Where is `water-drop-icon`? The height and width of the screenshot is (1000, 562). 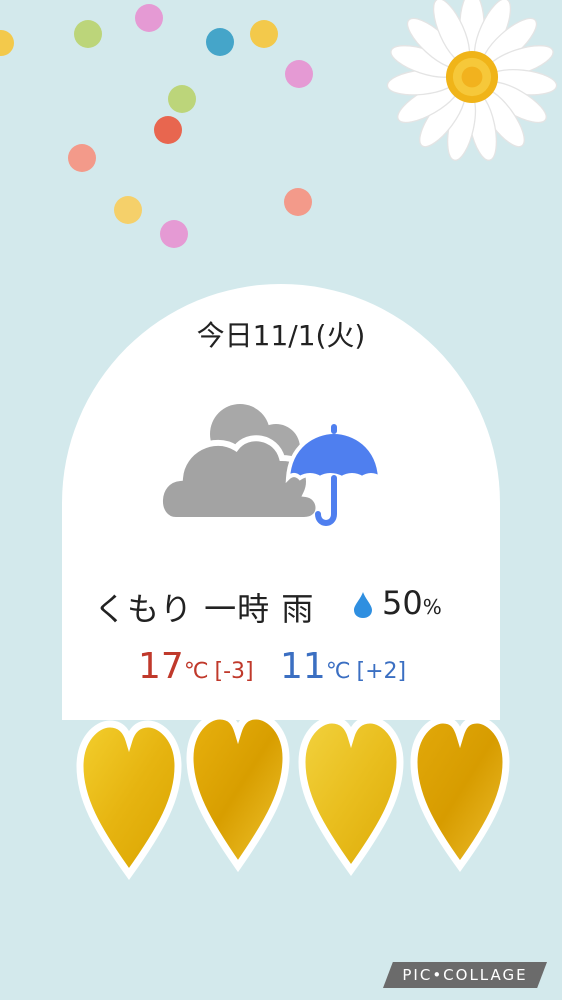 water-drop-icon is located at coordinates (363, 605).